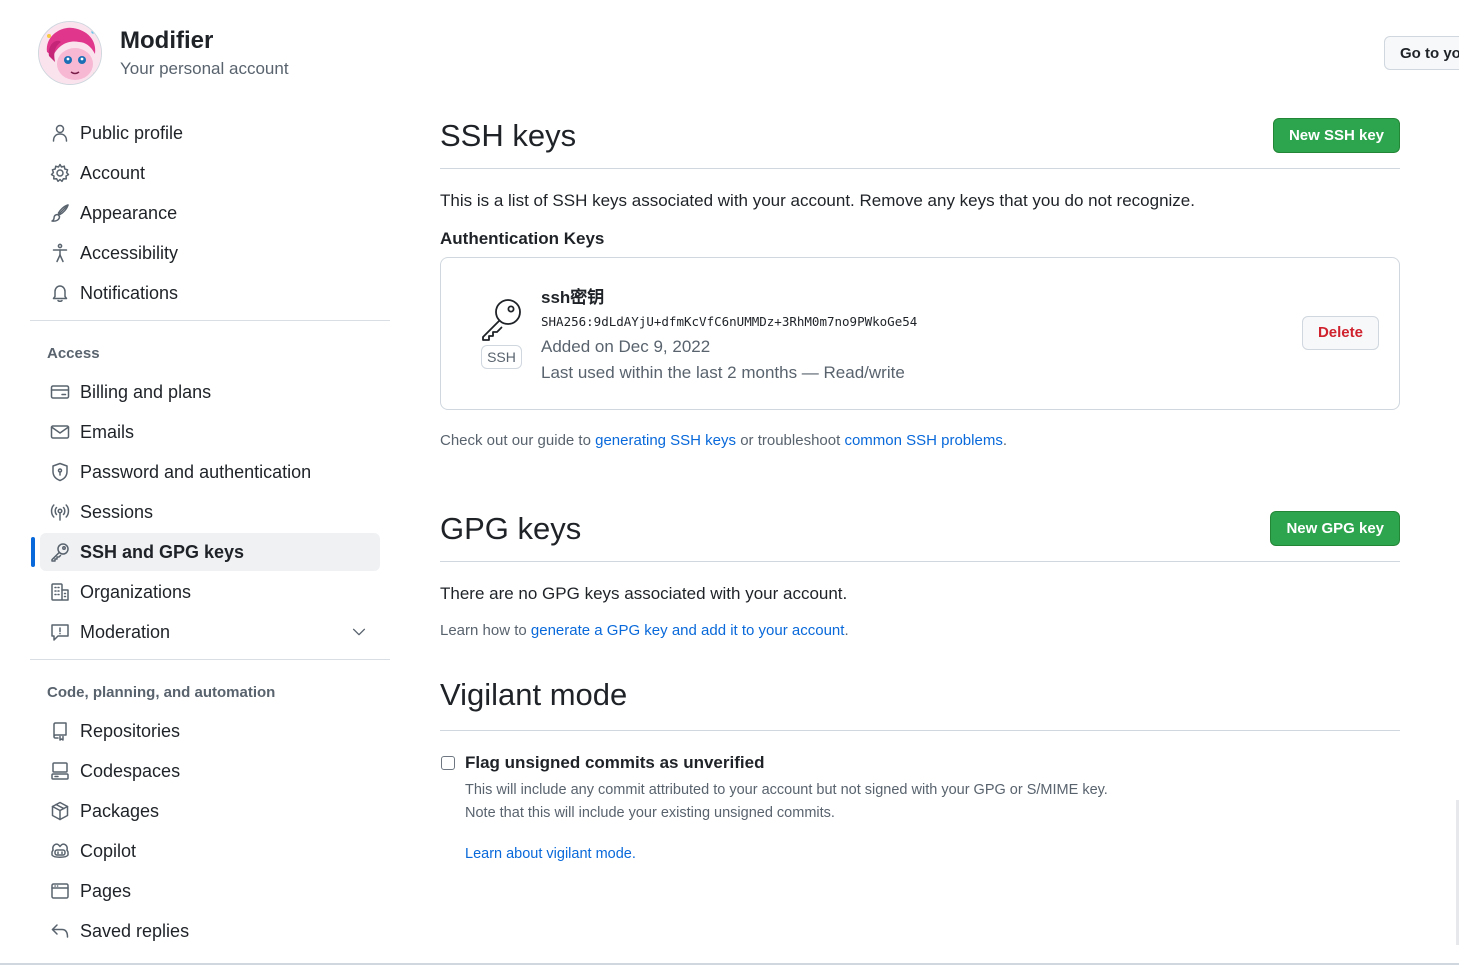  Describe the element at coordinates (522, 238) in the screenshot. I see `authentication-keys-heading: Authentication Keys` at that location.